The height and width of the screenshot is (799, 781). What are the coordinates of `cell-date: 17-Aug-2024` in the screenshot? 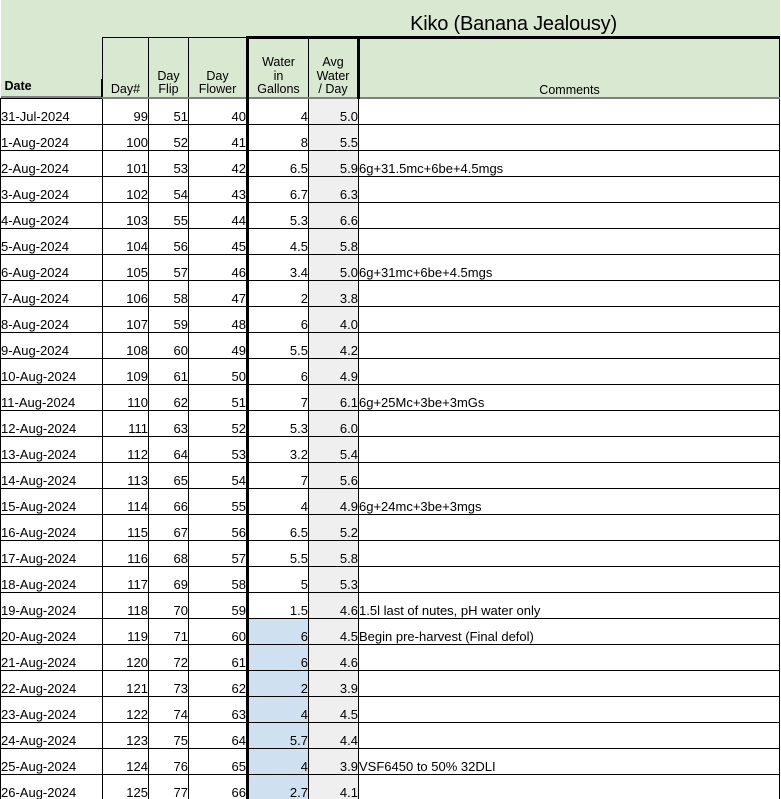 It's located at (51, 553).